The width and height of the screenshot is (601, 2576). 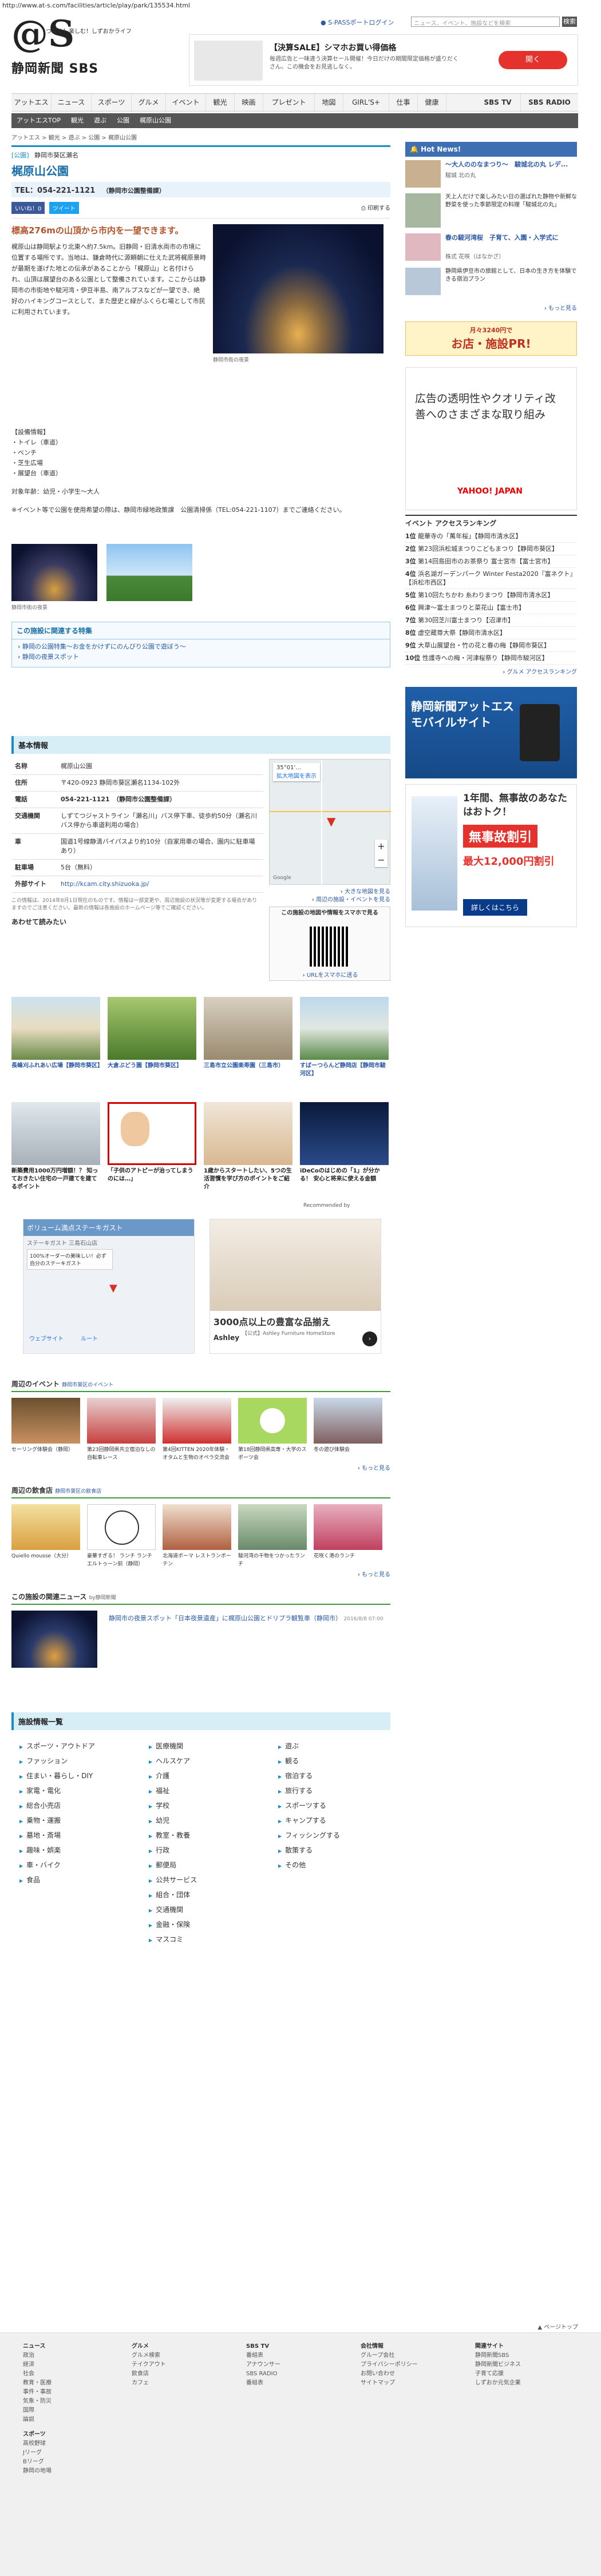 I want to click on nav-item: ニュース, so click(x=72, y=102).